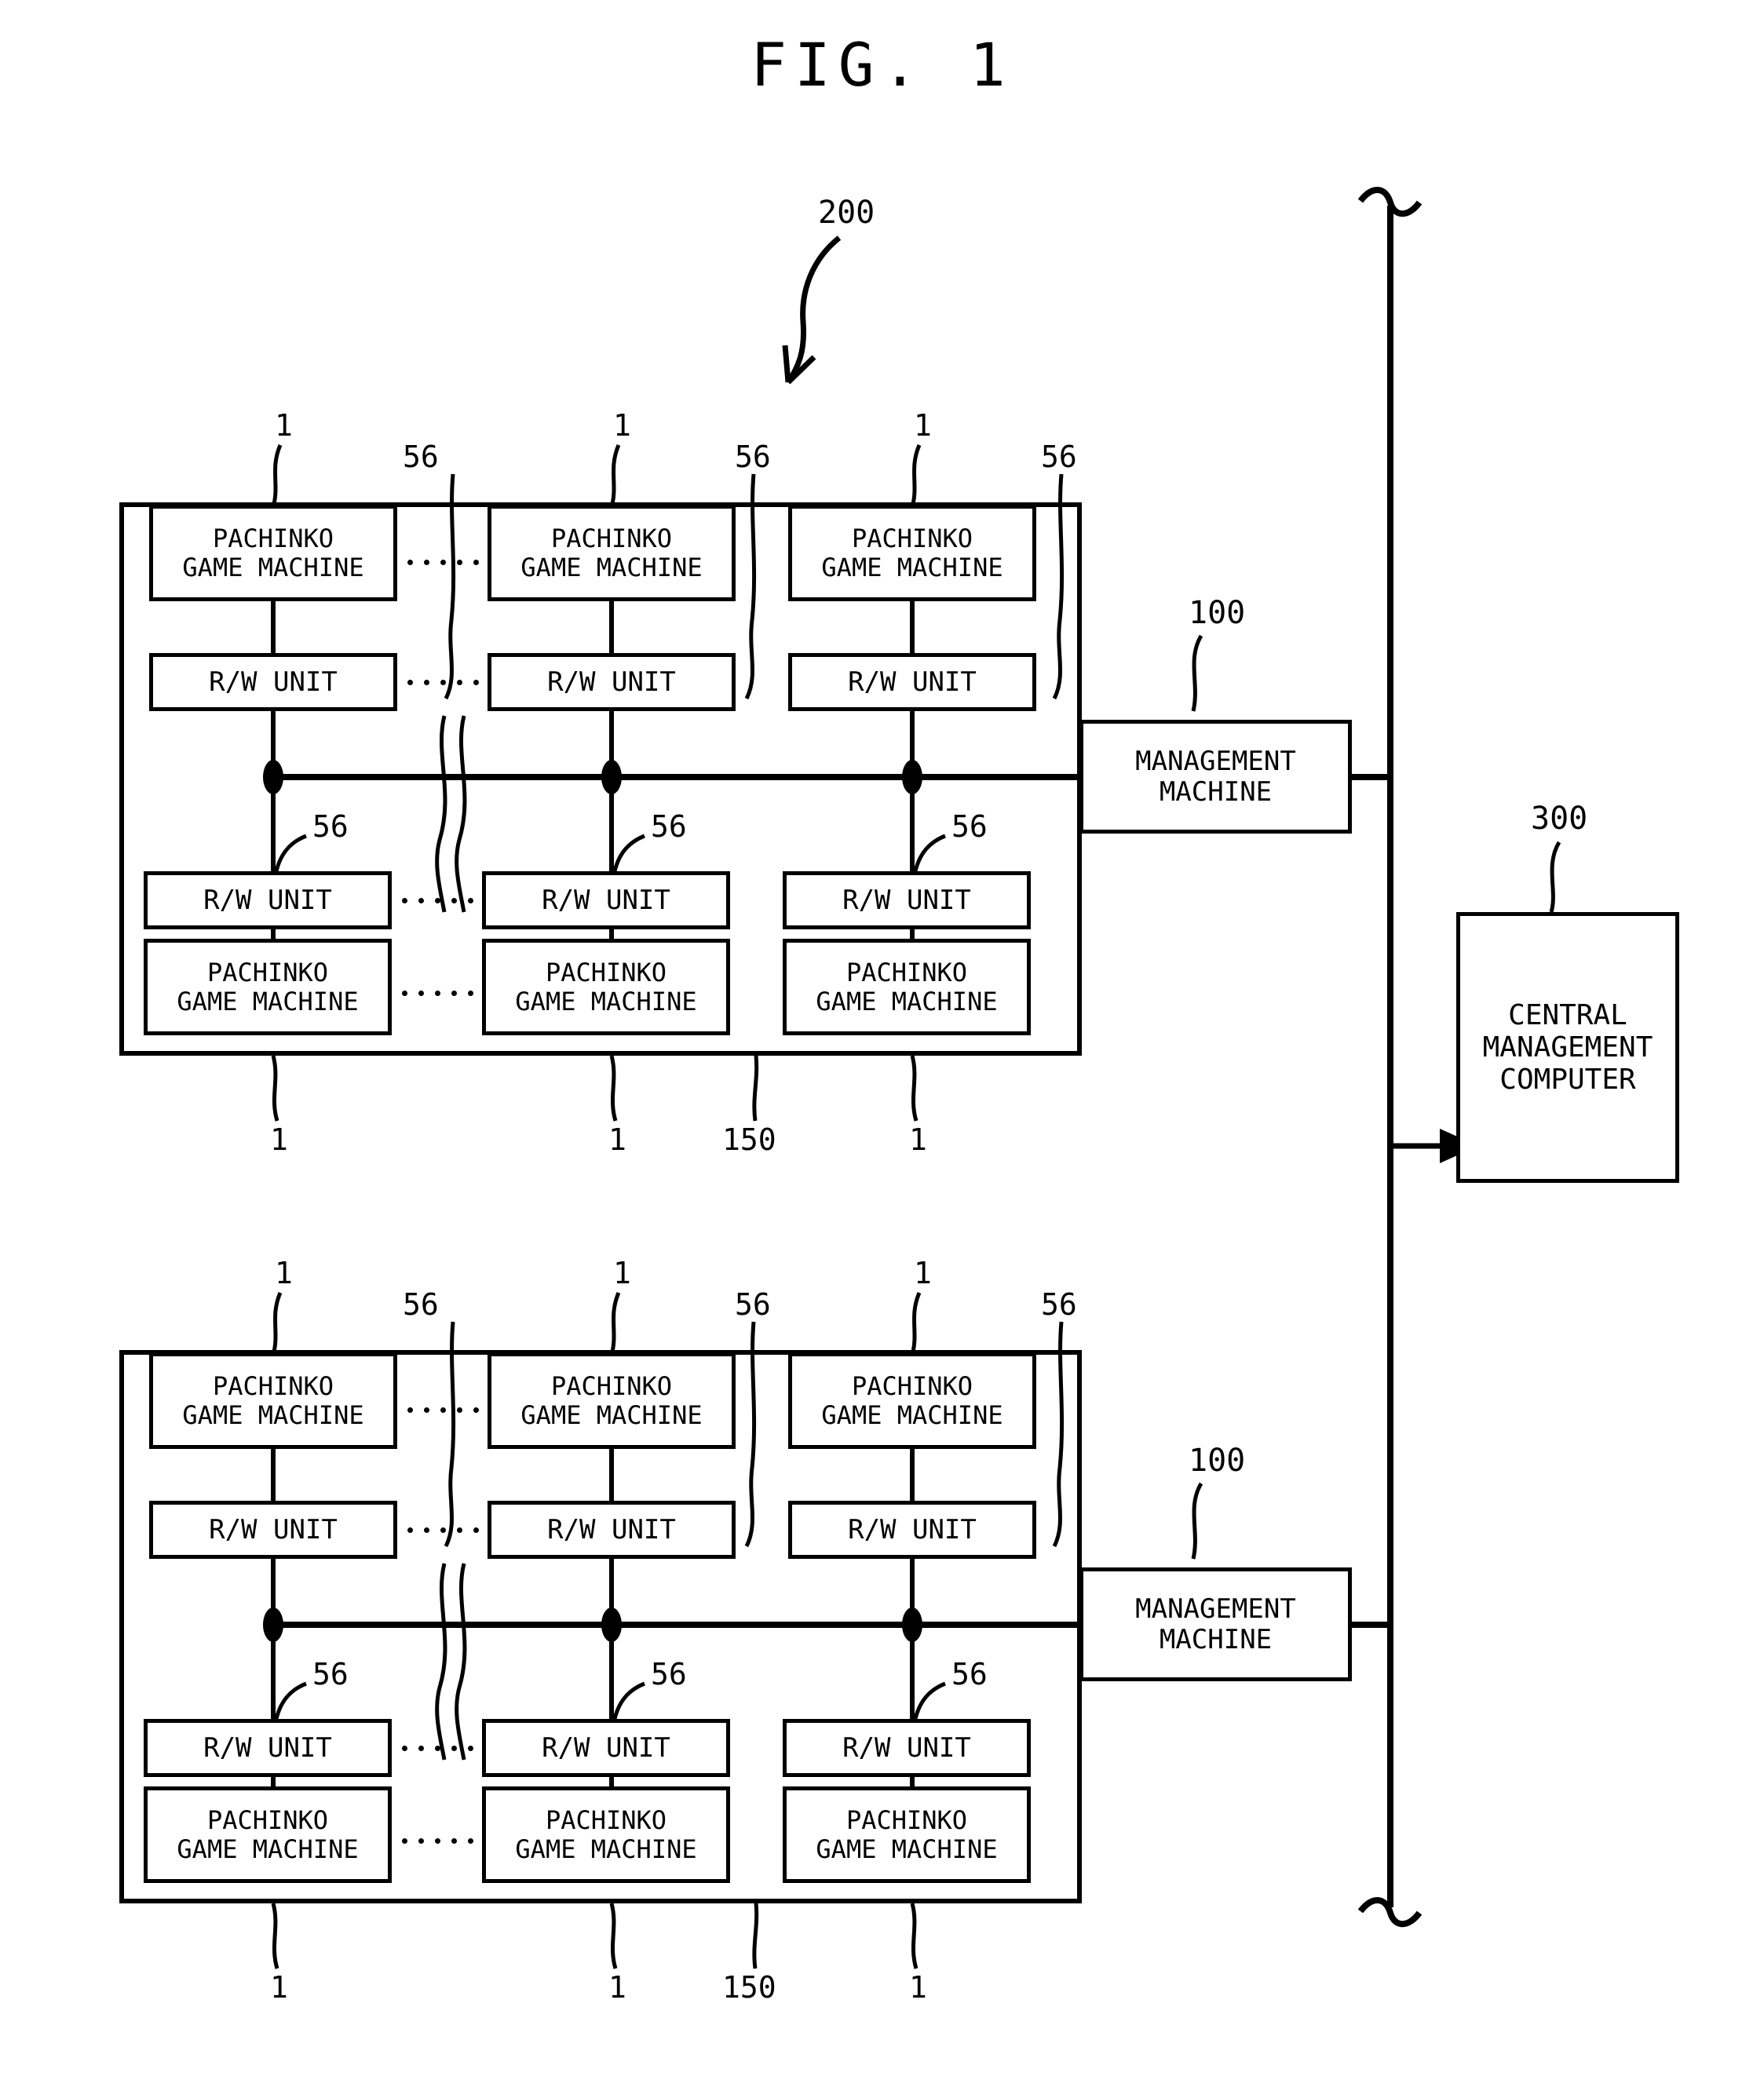 The height and width of the screenshot is (2080, 1764). Describe the element at coordinates (1559, 819) in the screenshot. I see `ref-central-300: 300` at that location.